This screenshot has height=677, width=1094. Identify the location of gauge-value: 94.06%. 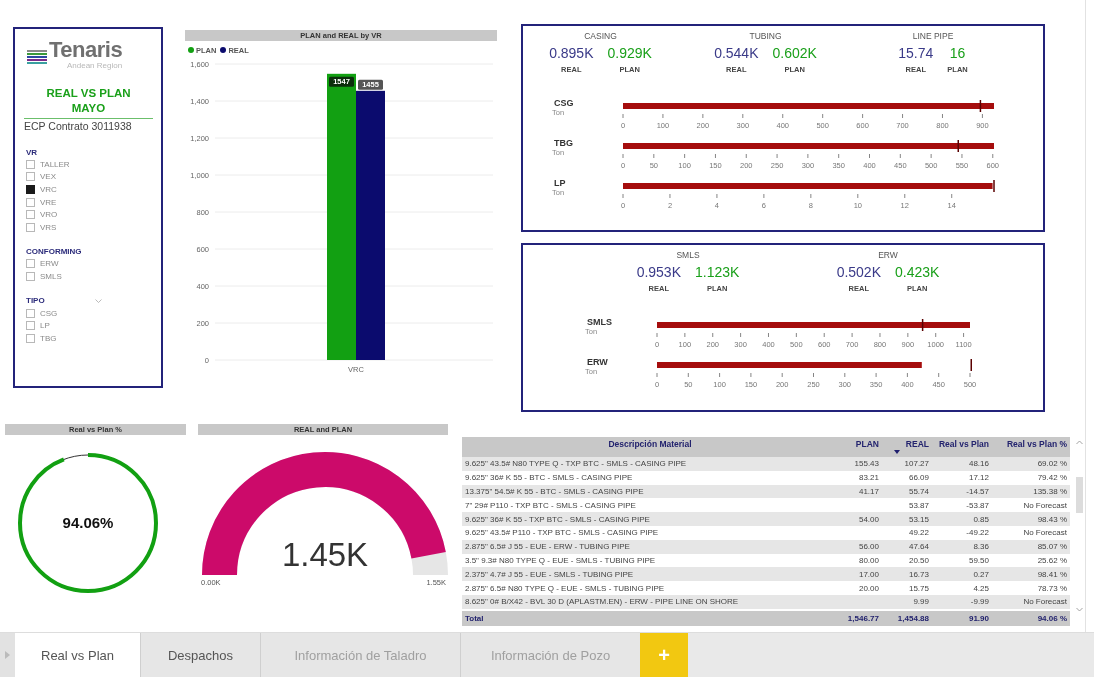
(88, 522).